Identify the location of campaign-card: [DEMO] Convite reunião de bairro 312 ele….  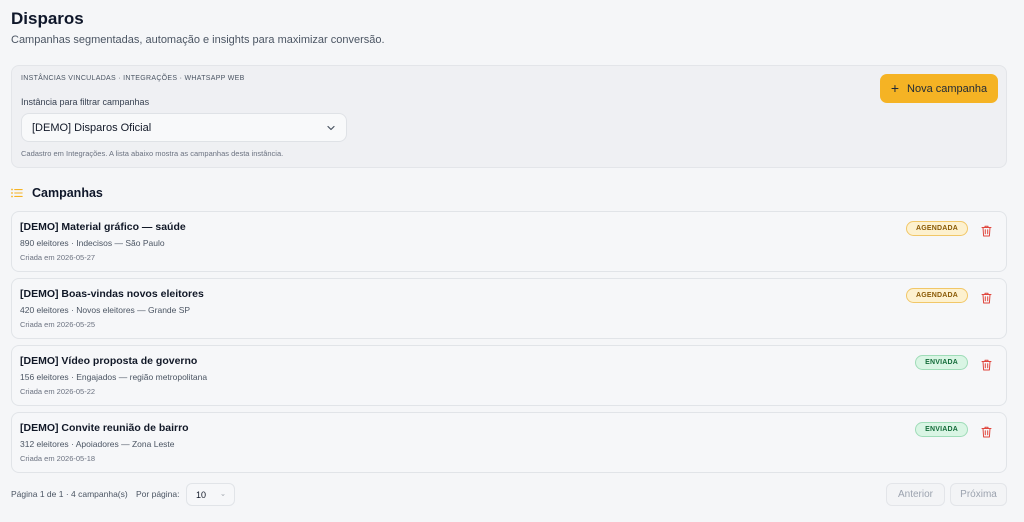
(509, 442).